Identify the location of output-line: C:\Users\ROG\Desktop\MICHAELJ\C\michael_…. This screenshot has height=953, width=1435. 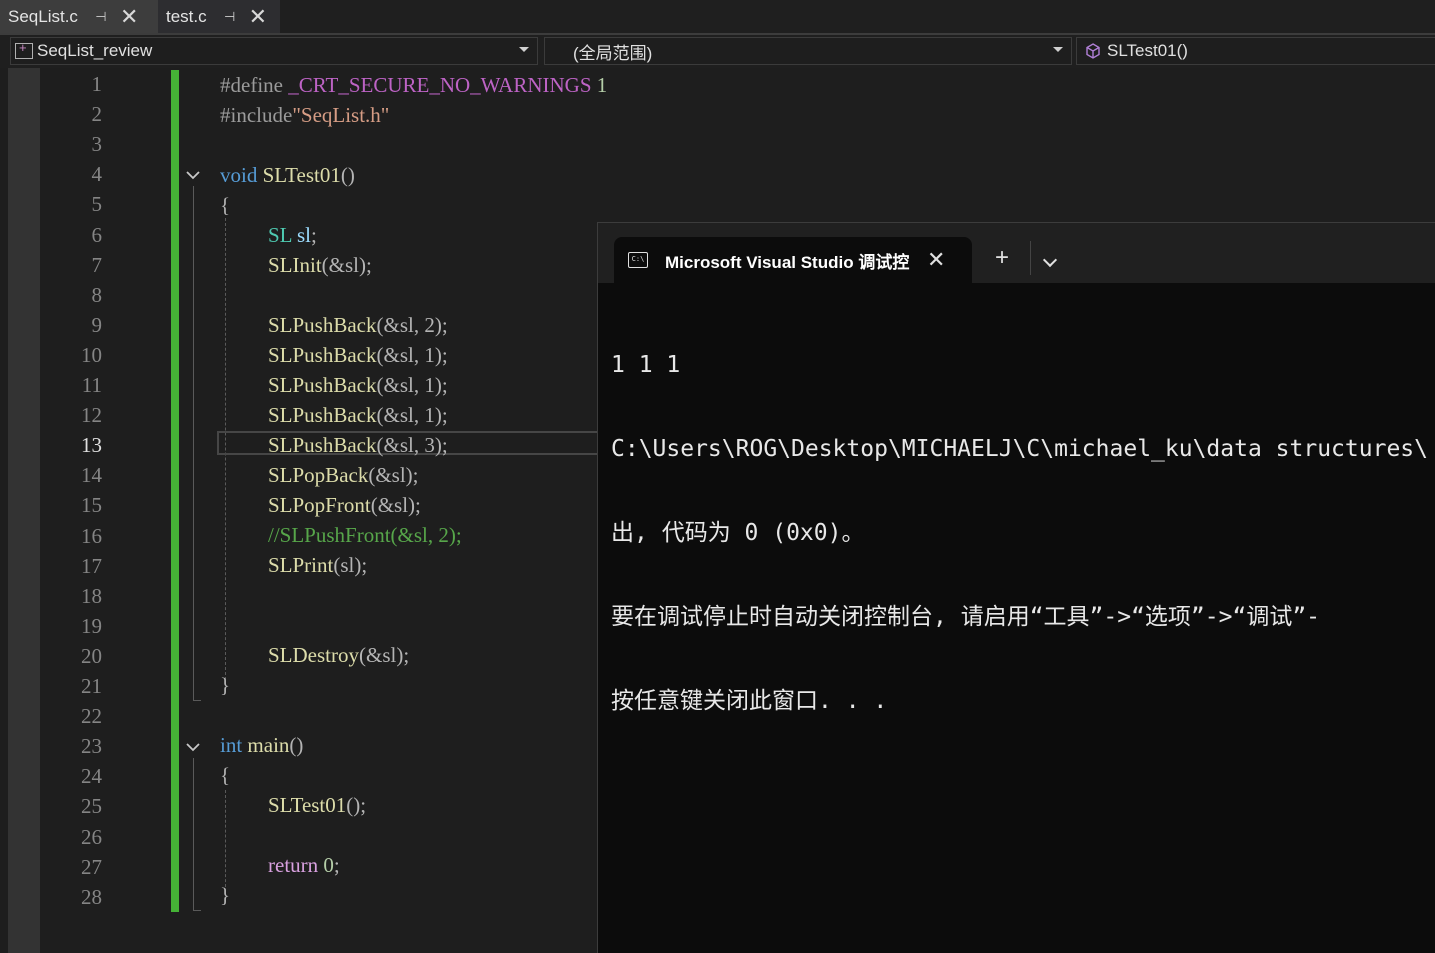
(1019, 449).